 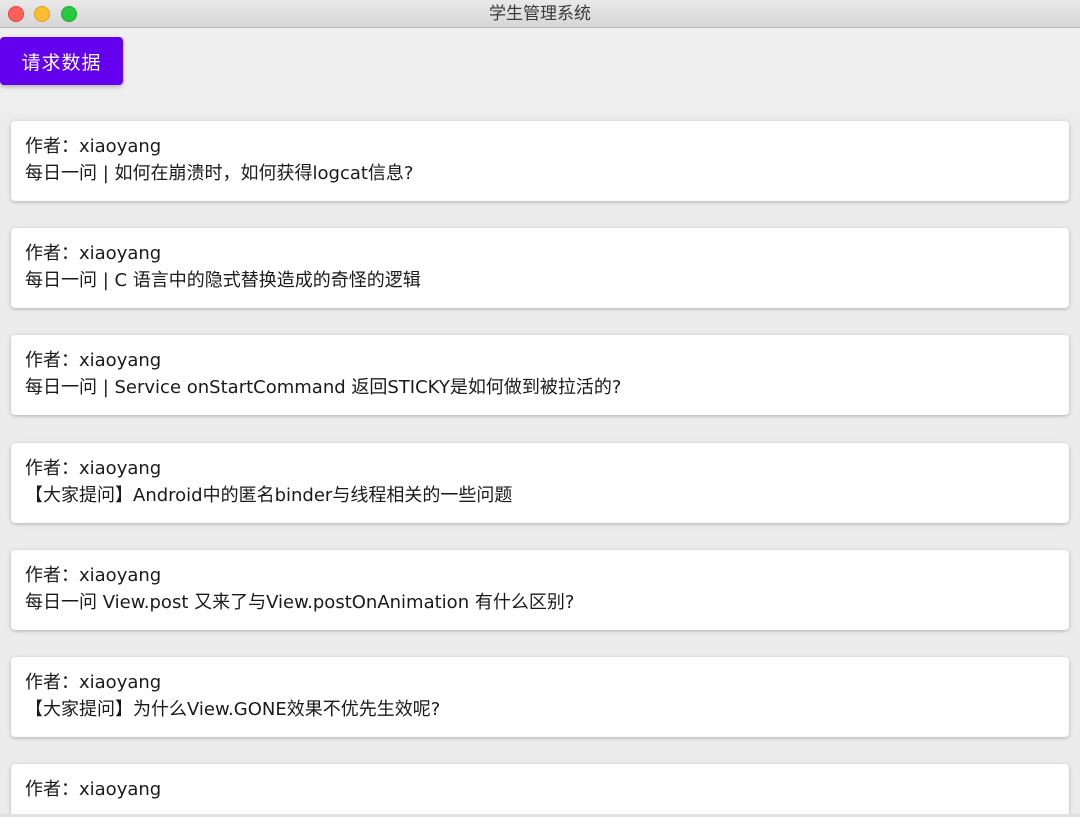 What do you see at coordinates (540, 697) in the screenshot?
I see `list-item: 作者：xiaoyang 【大家提问】为什么View.GONE效果不优先生效呢?` at bounding box center [540, 697].